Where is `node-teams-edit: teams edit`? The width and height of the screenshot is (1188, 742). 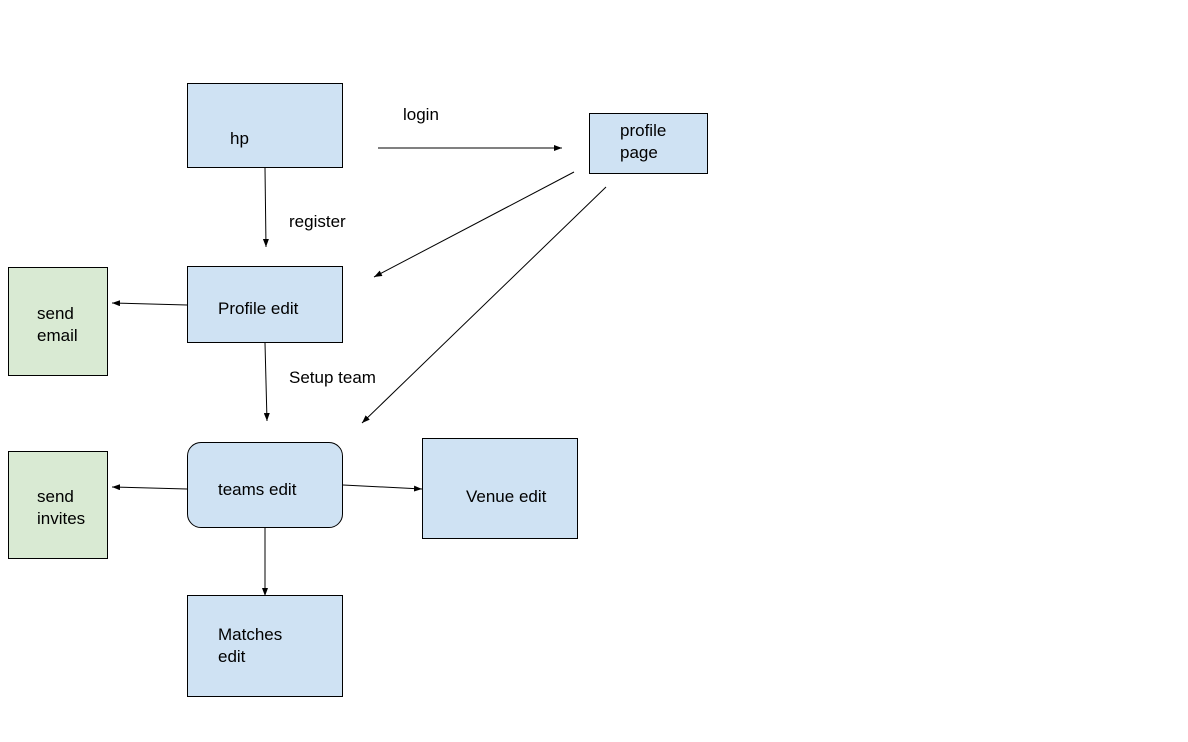 node-teams-edit: teams edit is located at coordinates (265, 485).